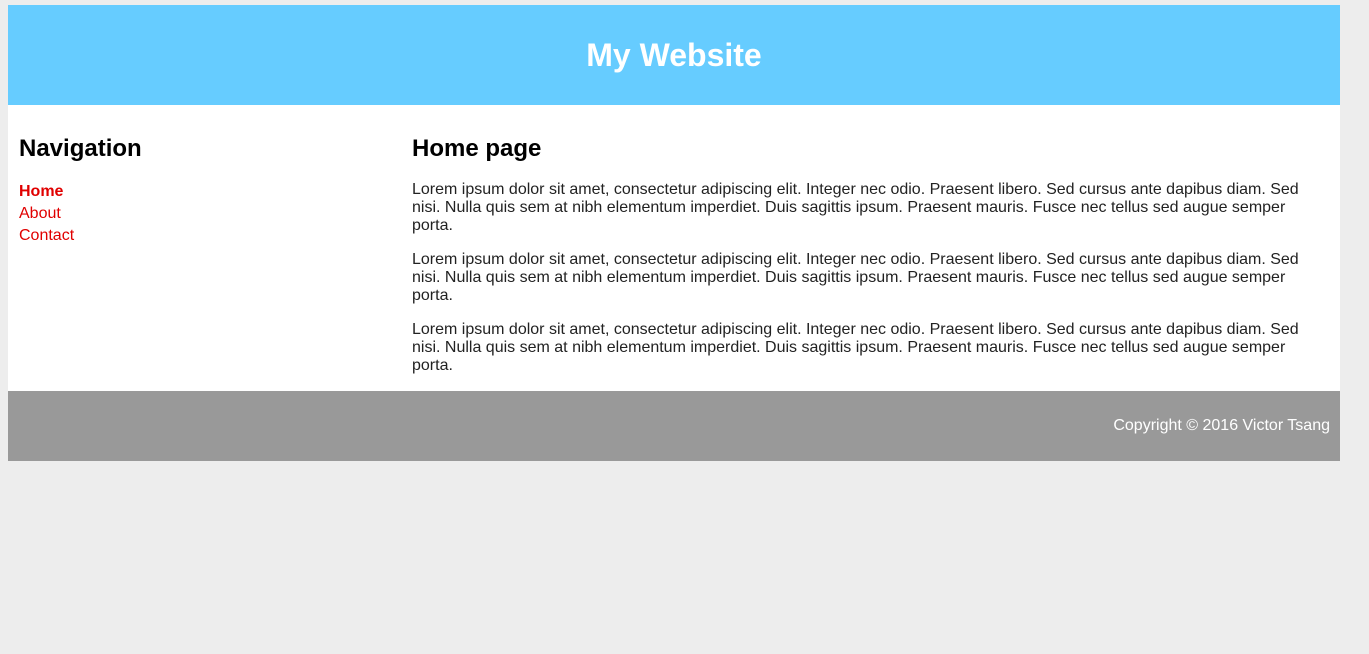 This screenshot has width=1369, height=654. What do you see at coordinates (477, 148) in the screenshot?
I see `page-heading: Home page` at bounding box center [477, 148].